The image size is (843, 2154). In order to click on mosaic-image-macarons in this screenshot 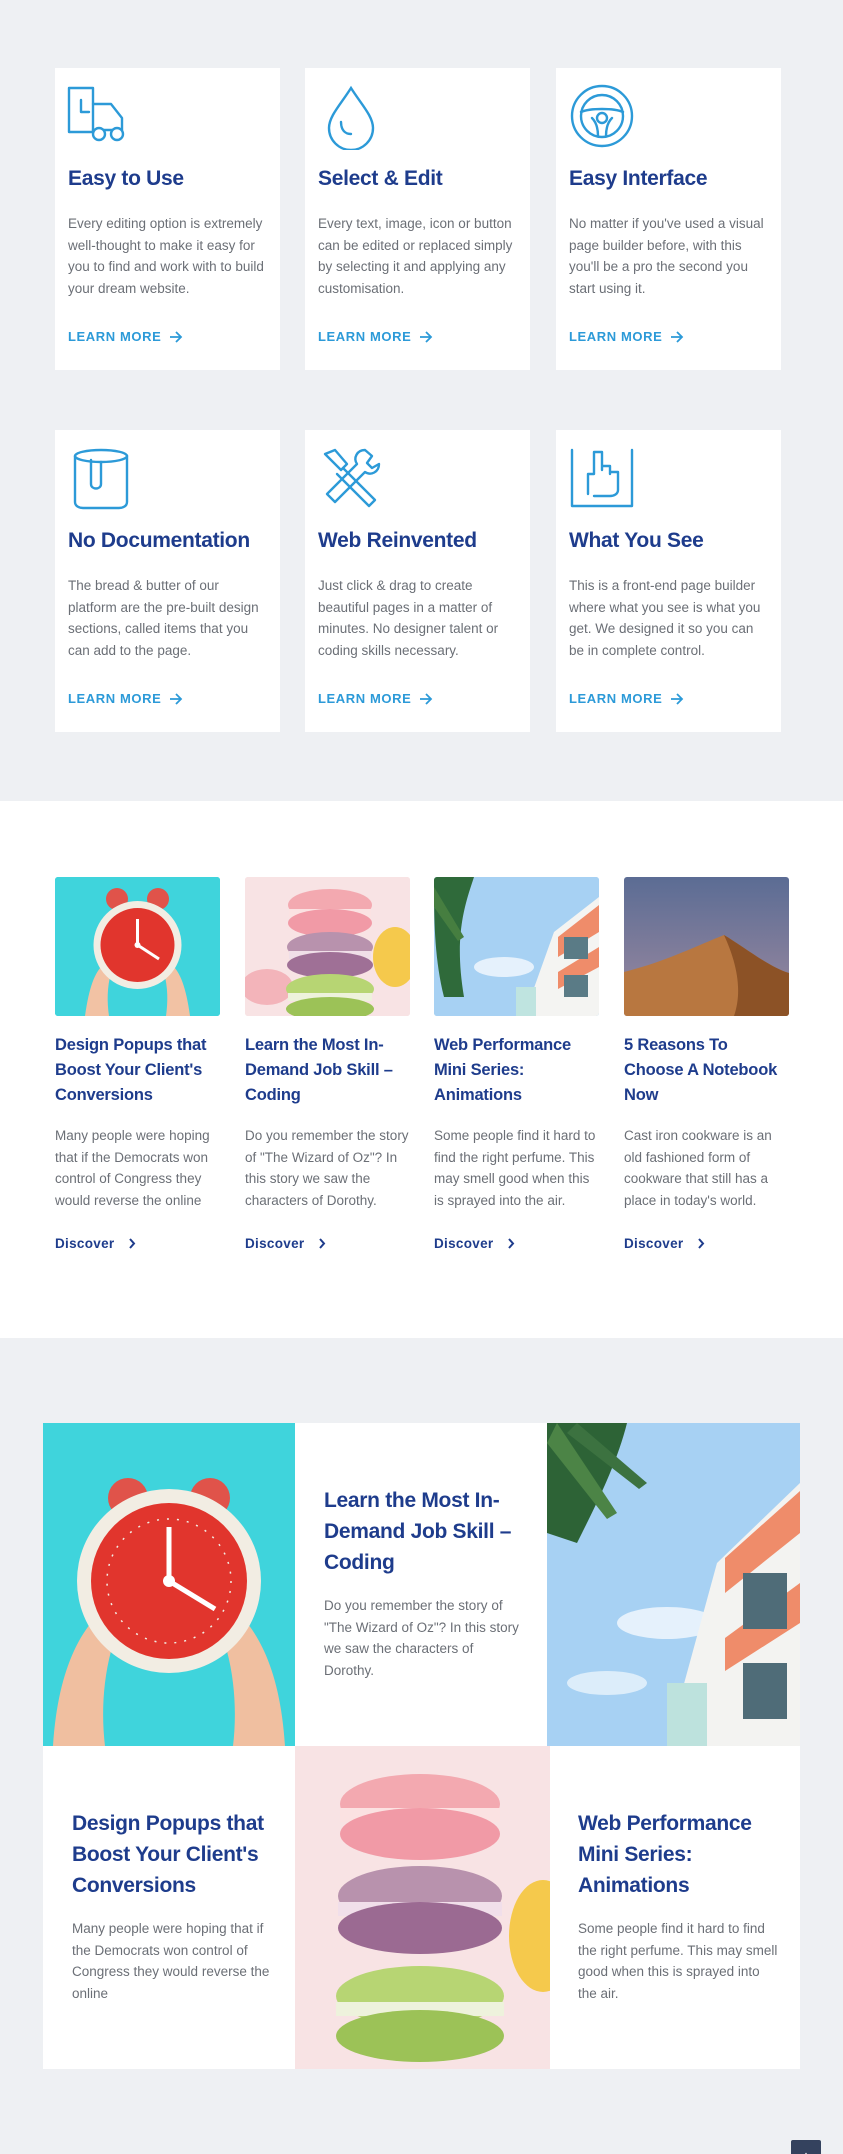, I will do `click(422, 1907)`.